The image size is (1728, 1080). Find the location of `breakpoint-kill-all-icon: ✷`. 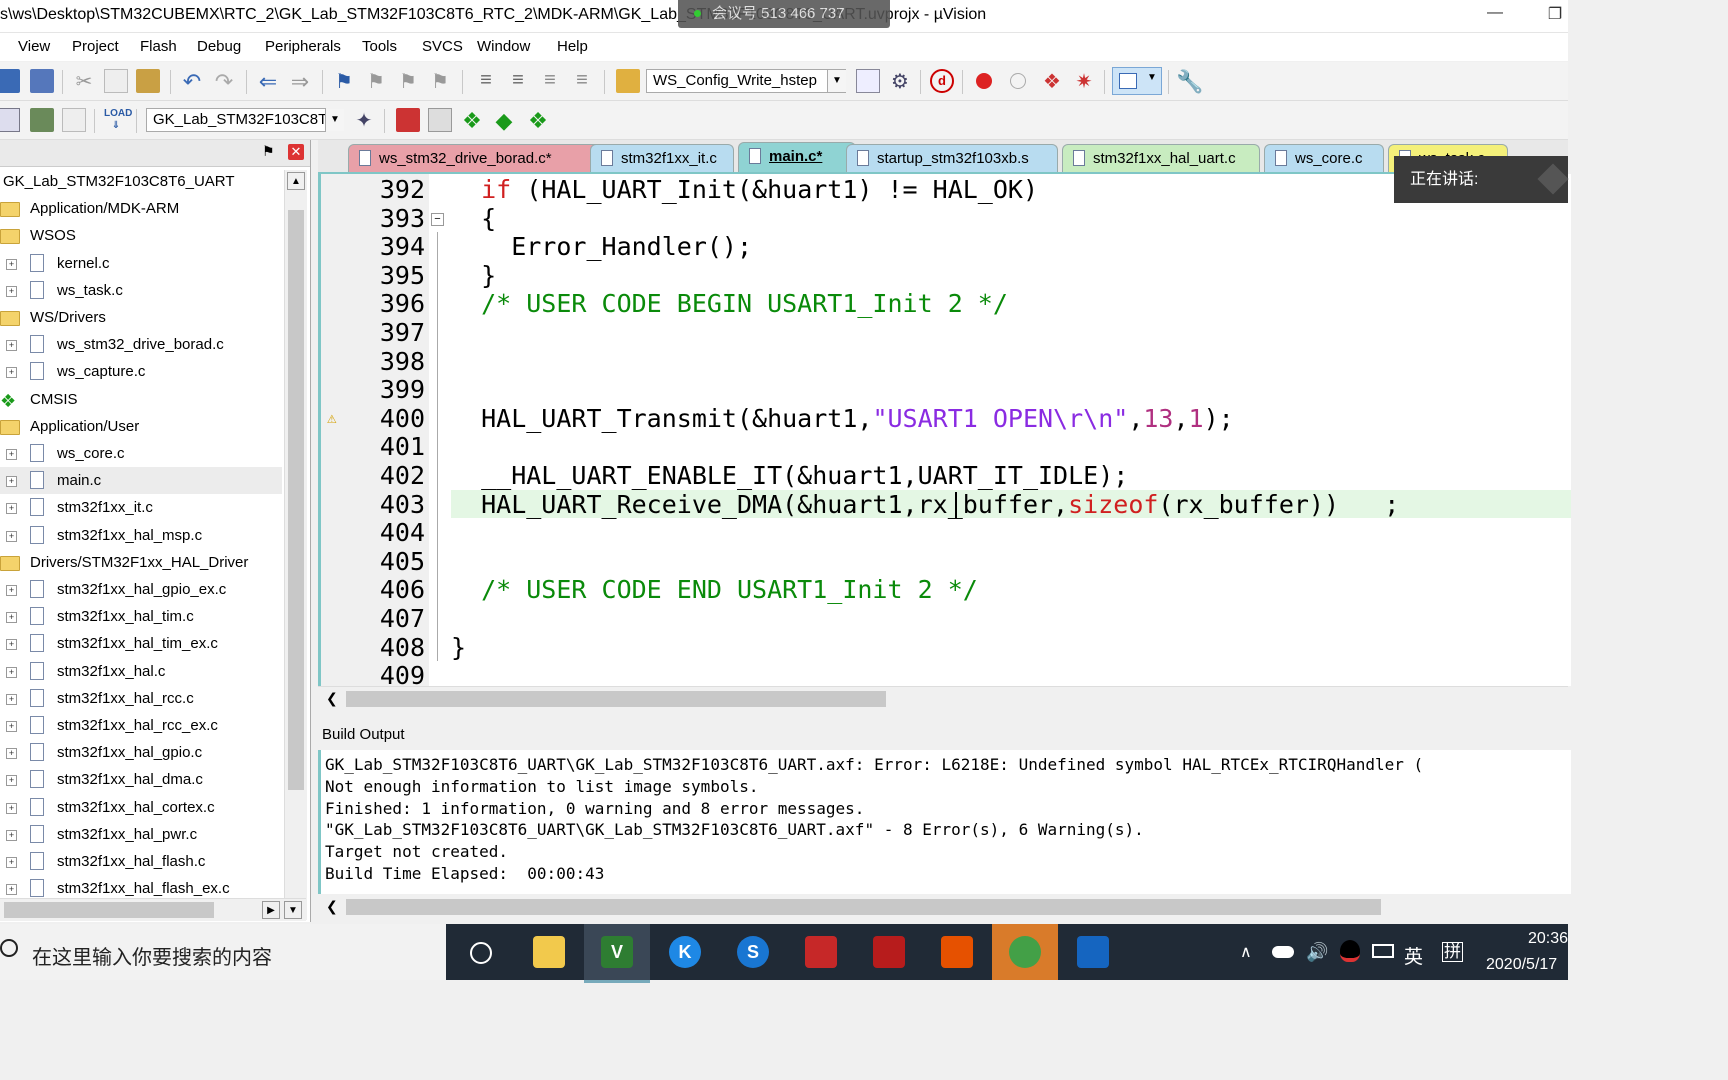

breakpoint-kill-all-icon: ✷ is located at coordinates (1084, 81).